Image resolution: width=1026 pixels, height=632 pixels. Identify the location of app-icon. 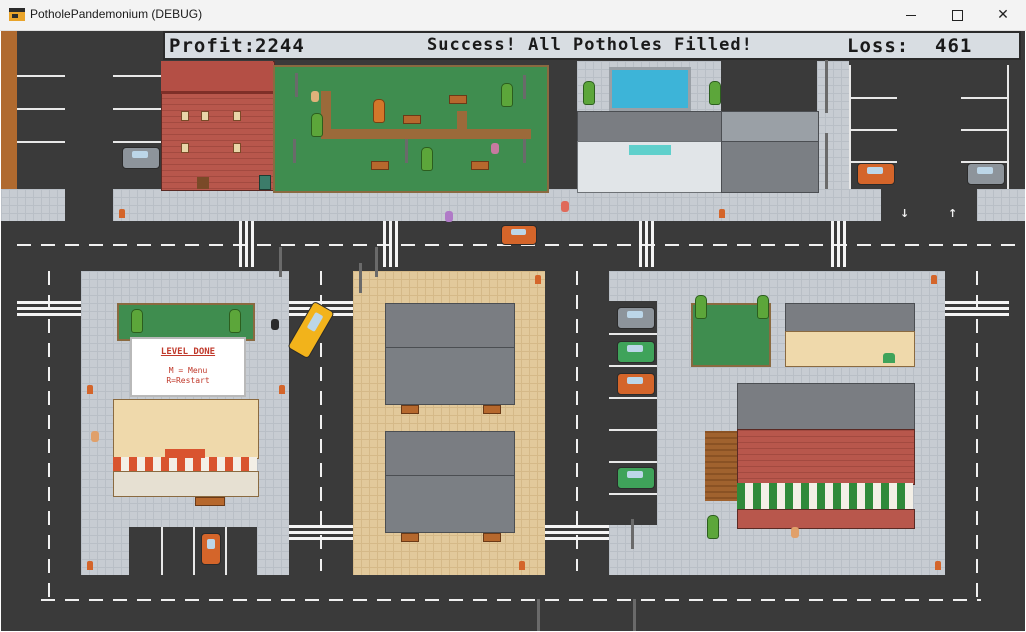
(17, 14).